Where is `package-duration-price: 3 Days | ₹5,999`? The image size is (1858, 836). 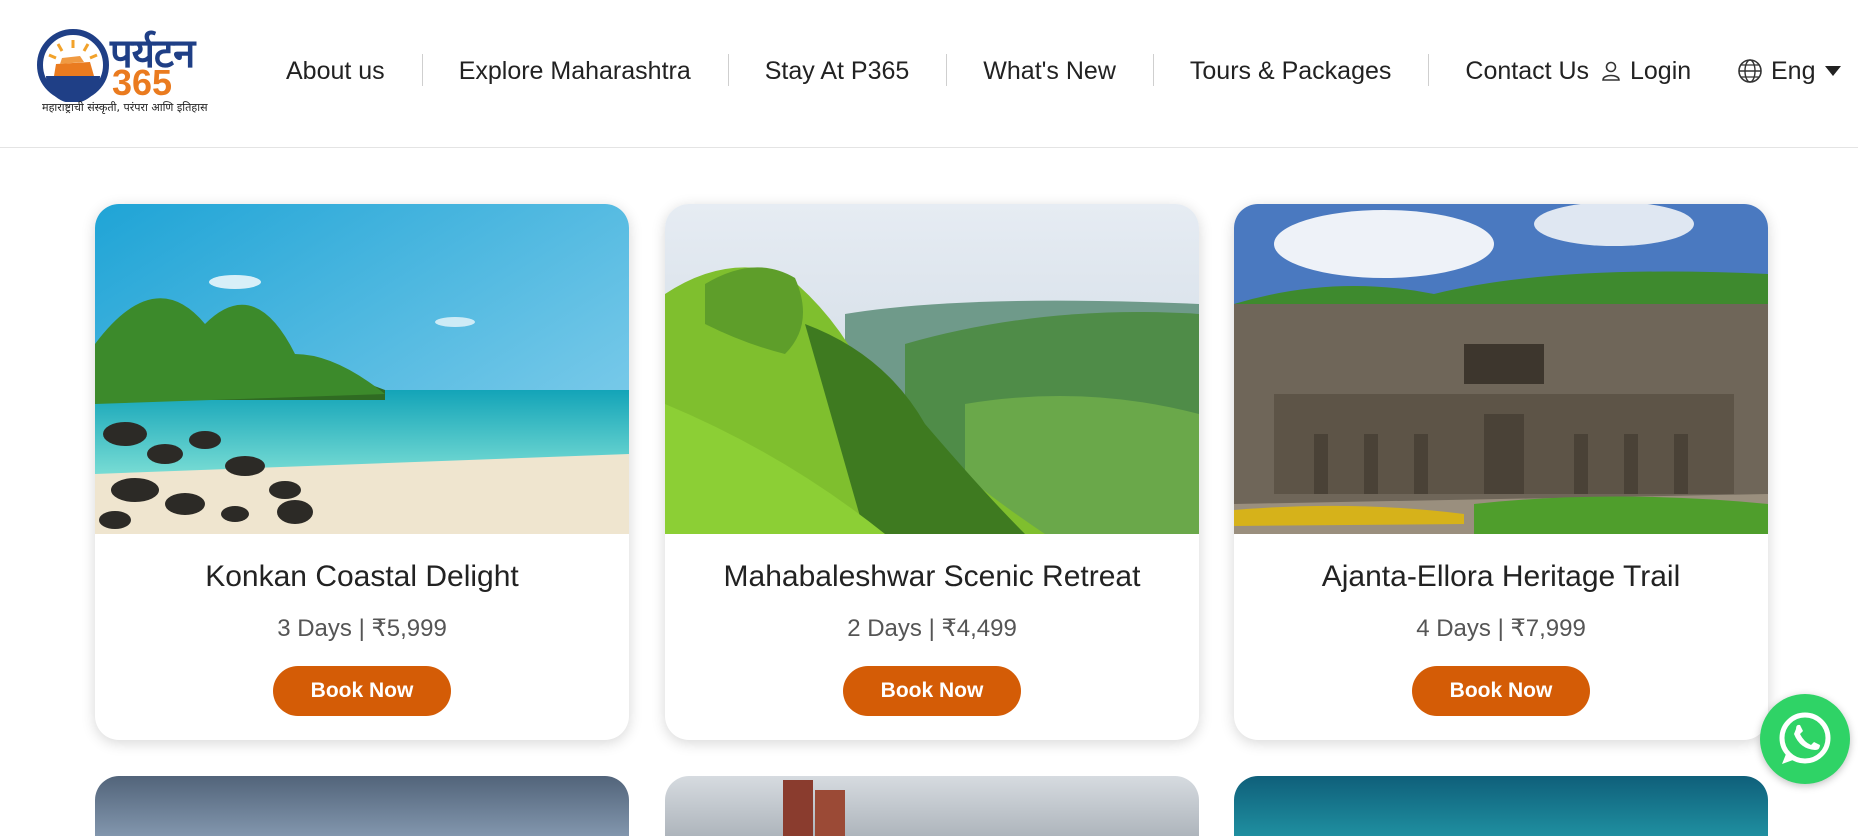
package-duration-price: 3 Days | ₹5,999 is located at coordinates (362, 628).